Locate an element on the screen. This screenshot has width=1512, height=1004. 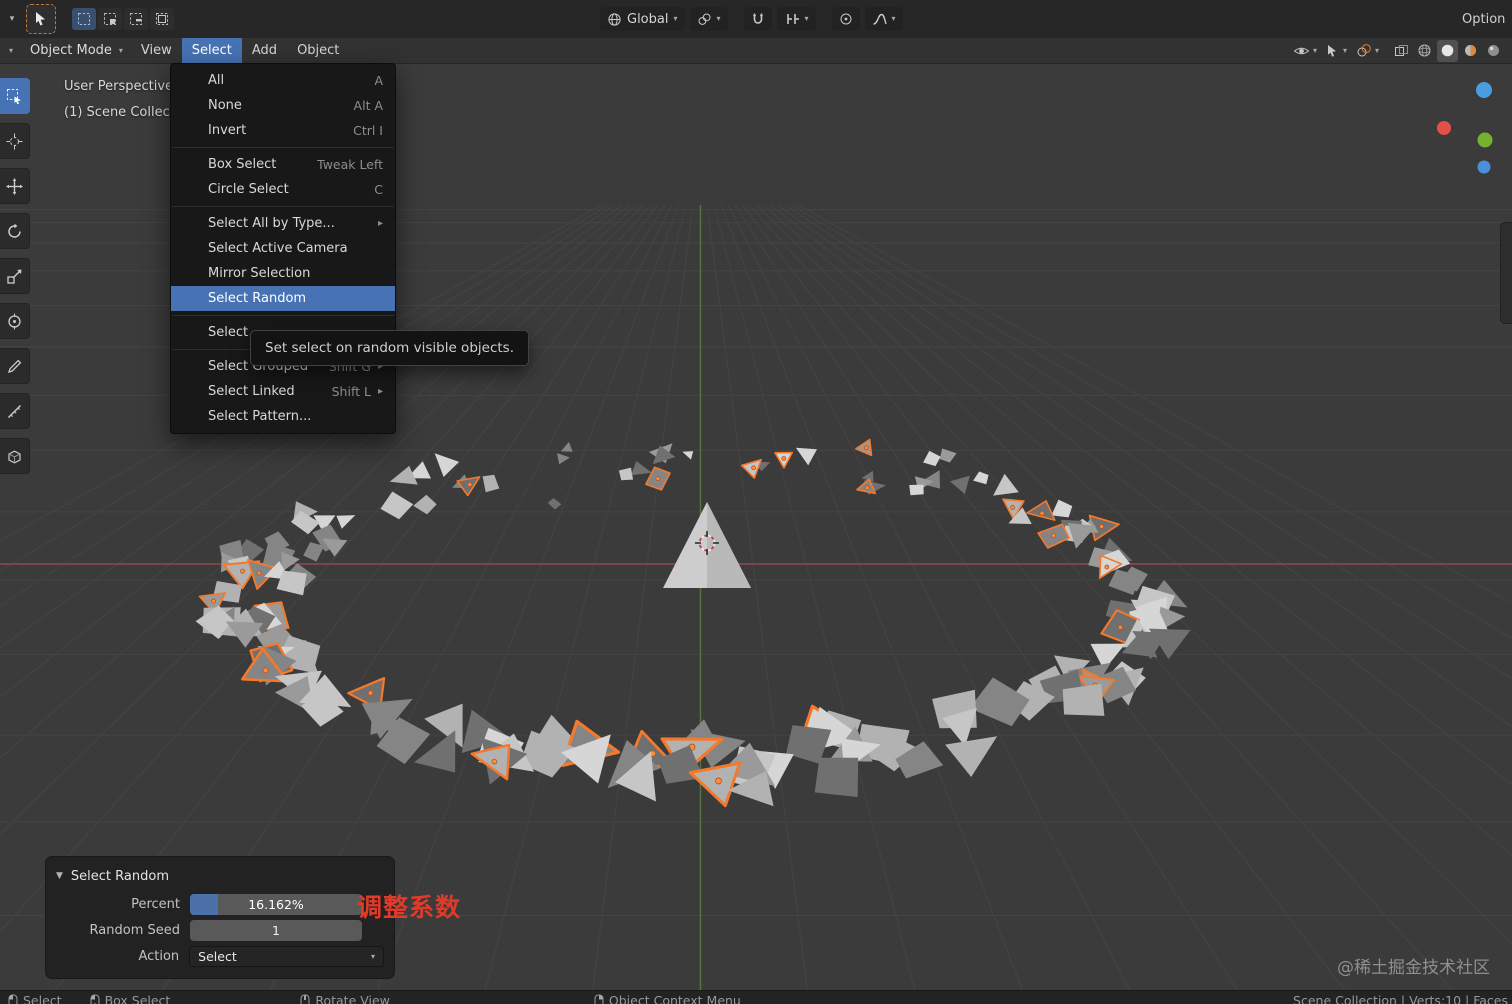
shading-rendered-button is located at coordinates (1493, 51).